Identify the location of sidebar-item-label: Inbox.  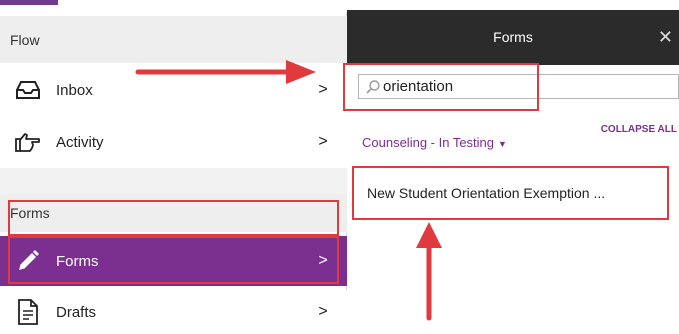
(74, 90).